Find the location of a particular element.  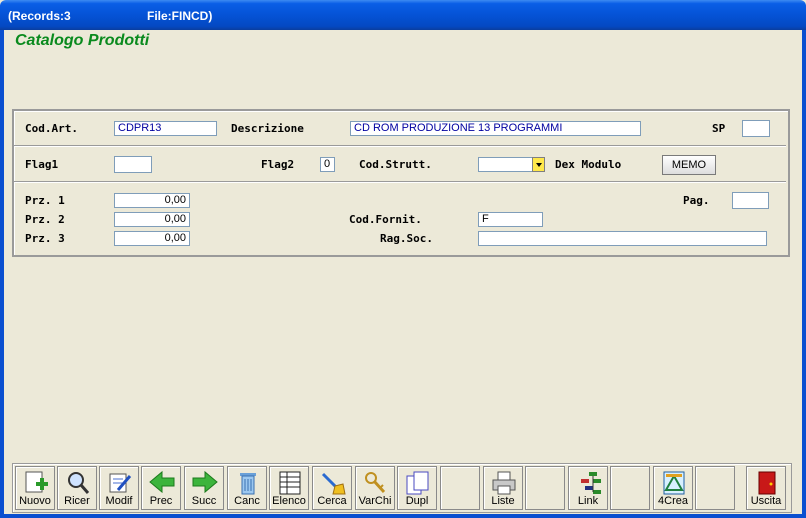

list-icon is located at coordinates (290, 483).